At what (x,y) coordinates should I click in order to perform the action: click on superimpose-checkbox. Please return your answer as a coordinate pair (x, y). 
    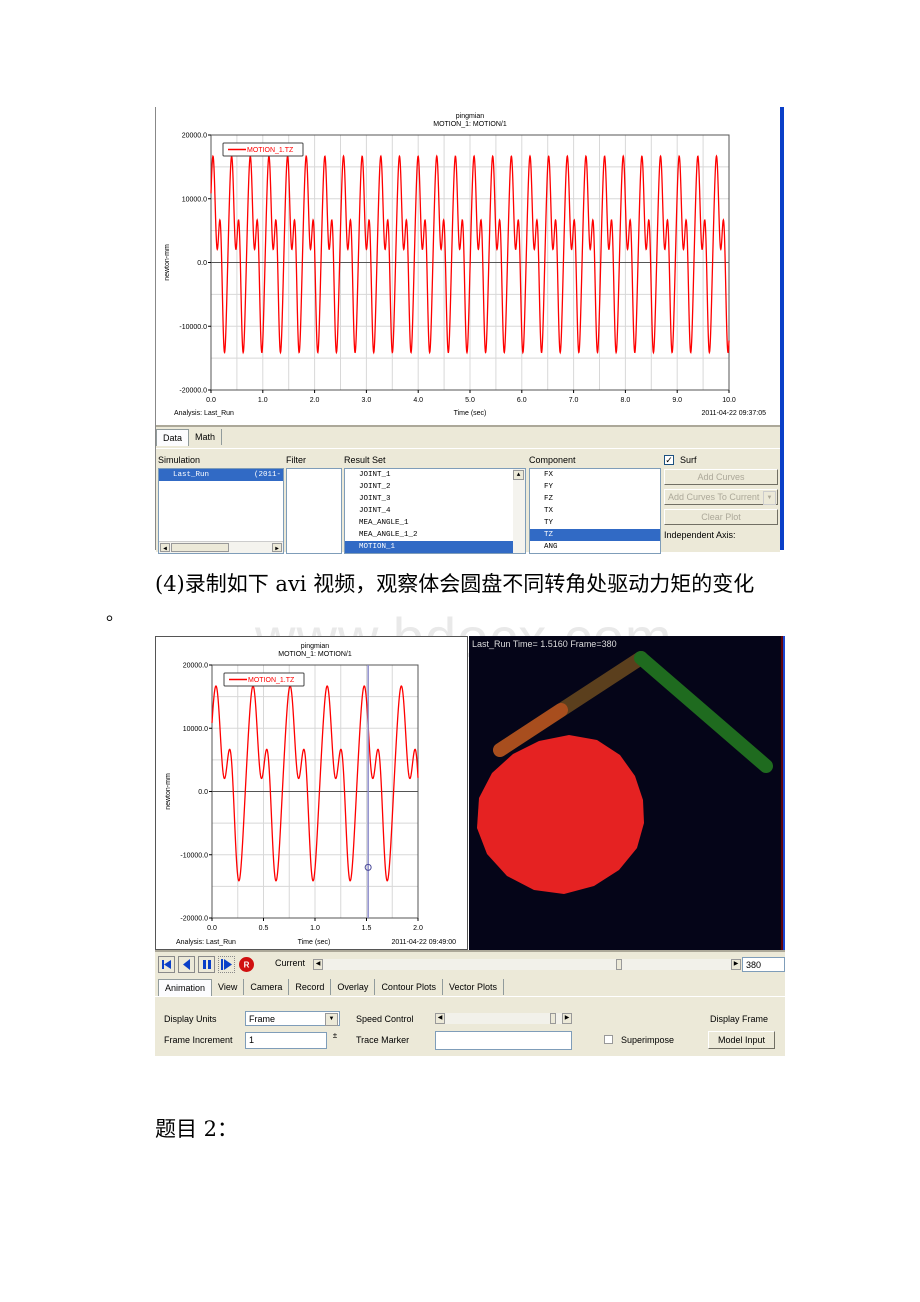
    Looking at the image, I should click on (608, 1039).